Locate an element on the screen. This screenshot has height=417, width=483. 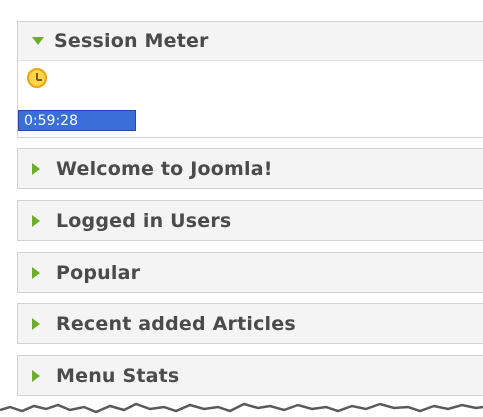
session-timer: 0:59:28 is located at coordinates (77, 120).